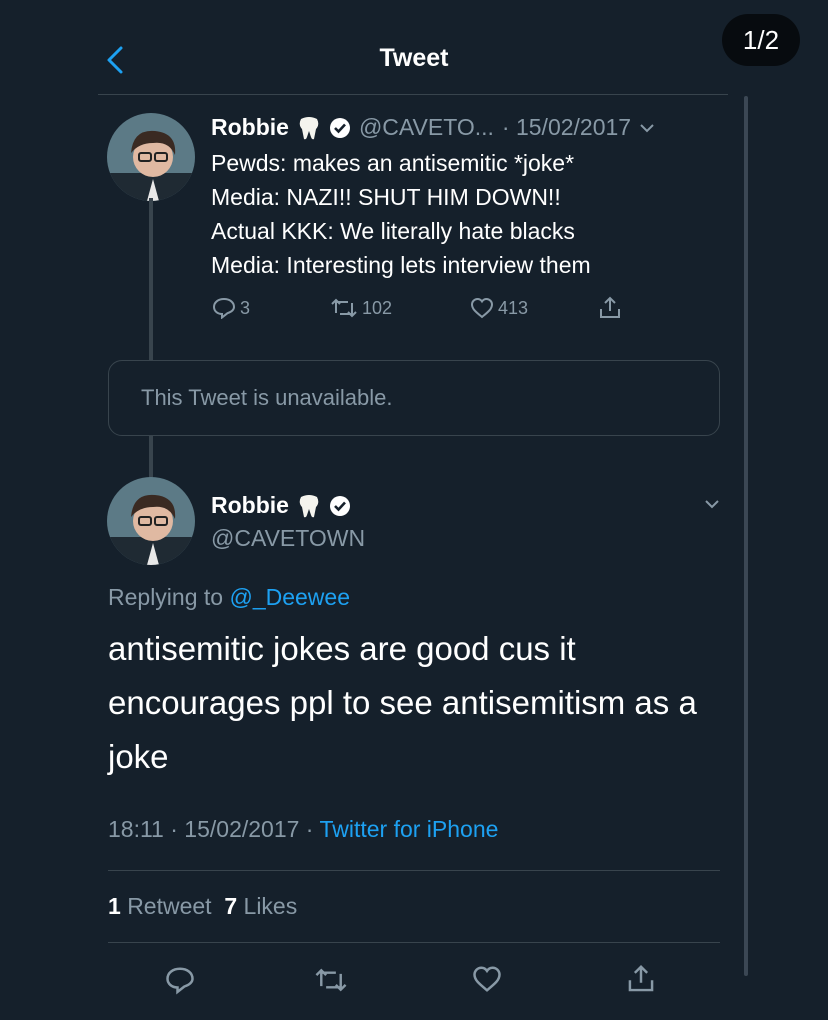 The image size is (828, 1020). I want to click on scrollbar, so click(746, 536).